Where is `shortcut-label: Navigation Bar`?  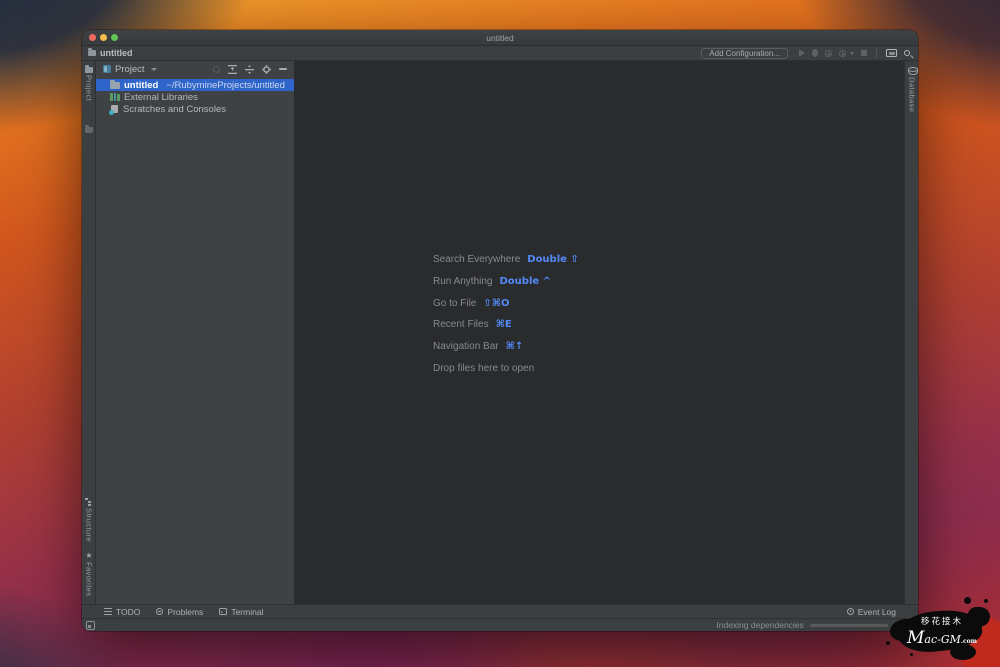
shortcut-label: Navigation Bar is located at coordinates (466, 347).